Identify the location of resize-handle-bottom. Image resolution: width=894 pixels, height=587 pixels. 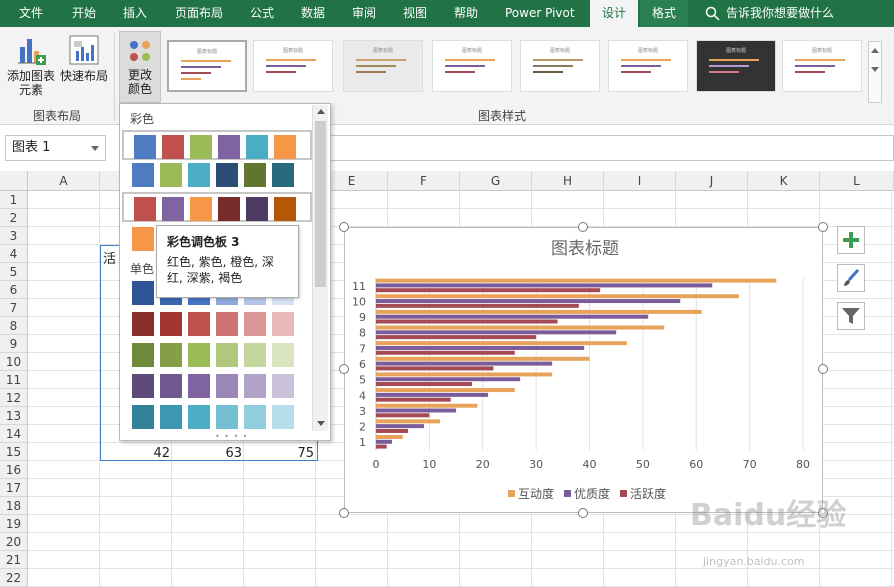
(583, 513).